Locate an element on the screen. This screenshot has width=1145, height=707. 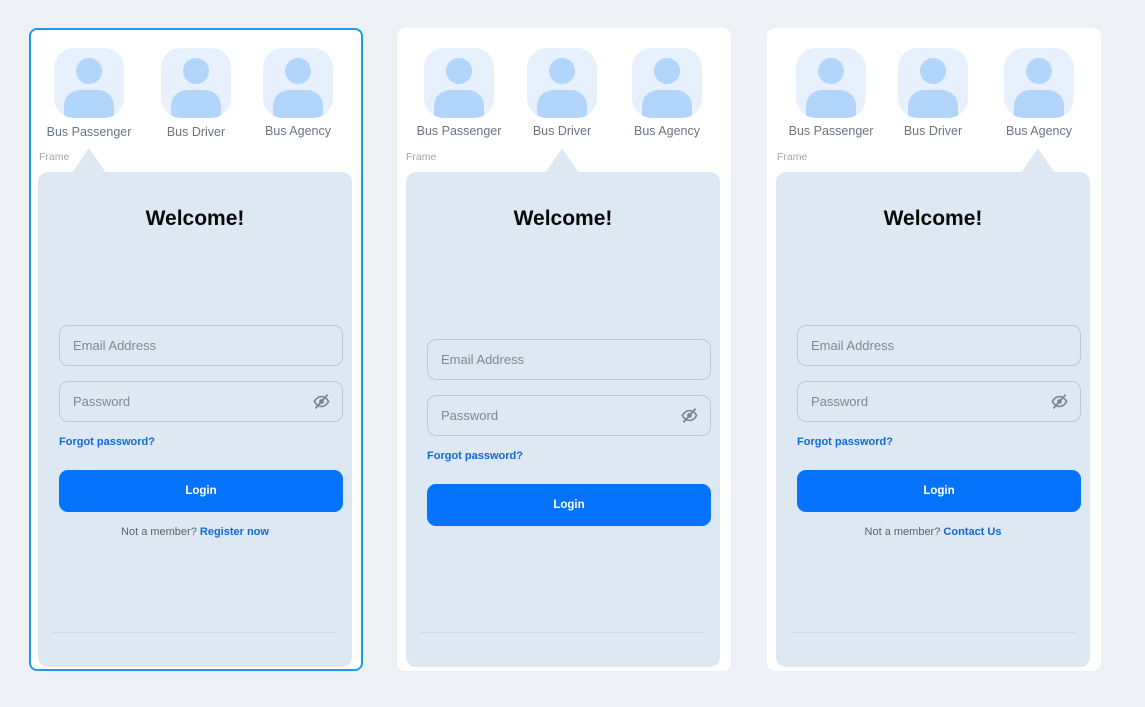
register-now-link: Register now is located at coordinates (234, 532).